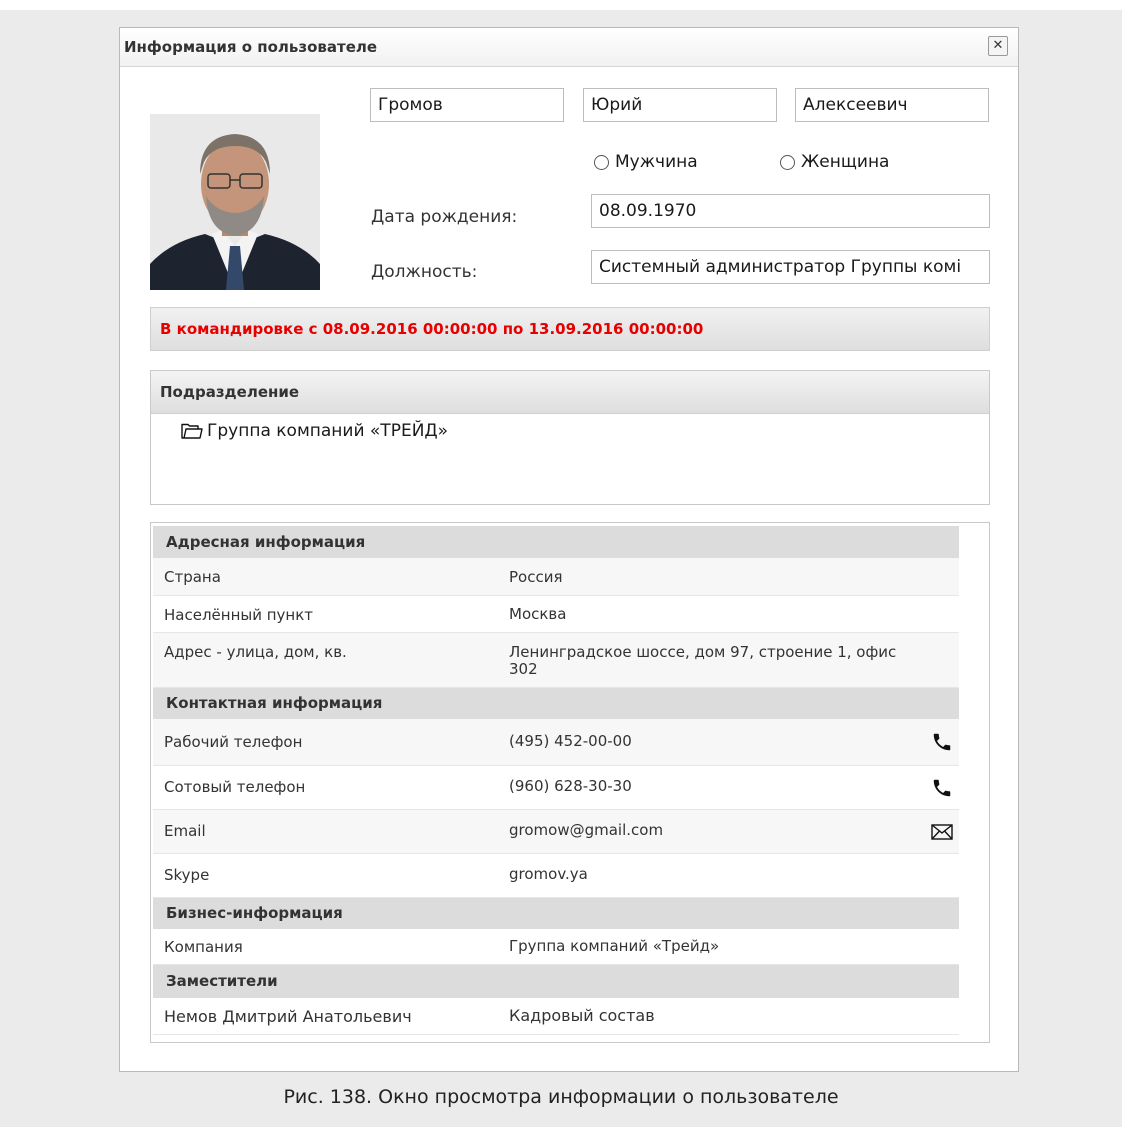 The width and height of the screenshot is (1122, 1127). I want to click on department-item-label: Группа компаний «ТРЕЙД», so click(328, 431).